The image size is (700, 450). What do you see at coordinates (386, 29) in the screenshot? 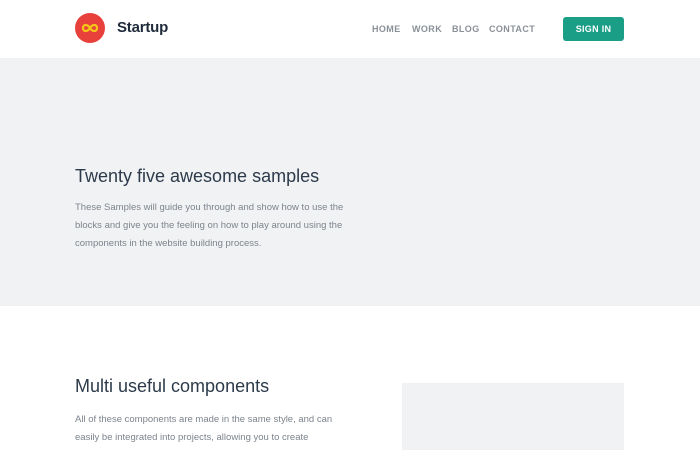
I see `nav-home: HOME` at bounding box center [386, 29].